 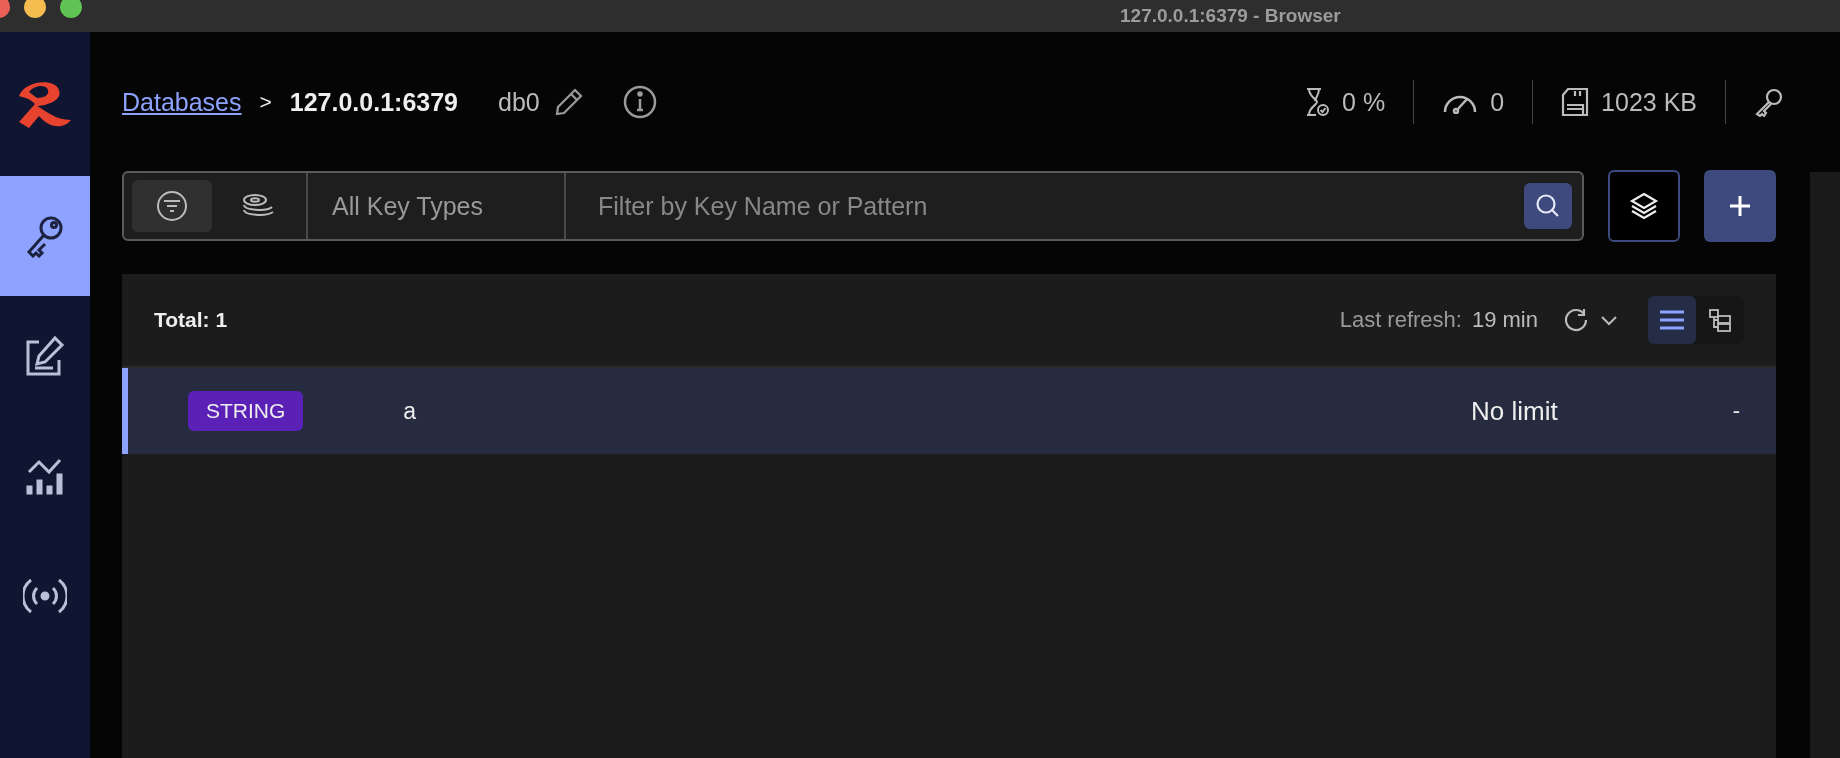 What do you see at coordinates (1649, 102) in the screenshot?
I see `memory-value: 1023 KB` at bounding box center [1649, 102].